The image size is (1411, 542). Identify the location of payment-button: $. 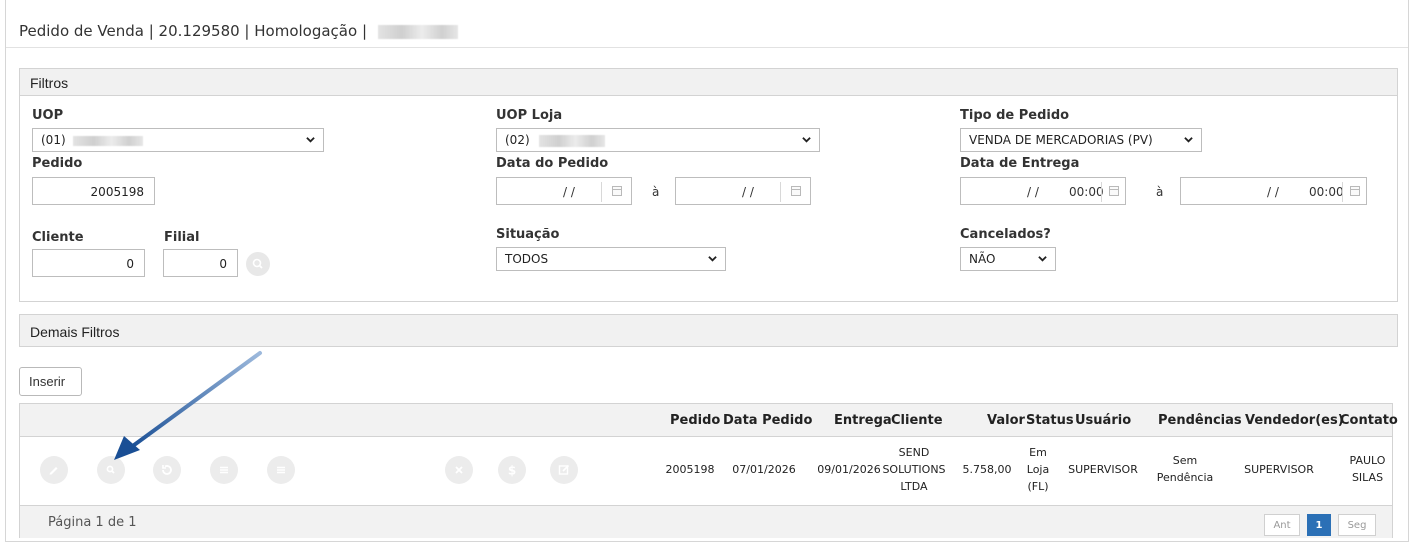
(512, 470).